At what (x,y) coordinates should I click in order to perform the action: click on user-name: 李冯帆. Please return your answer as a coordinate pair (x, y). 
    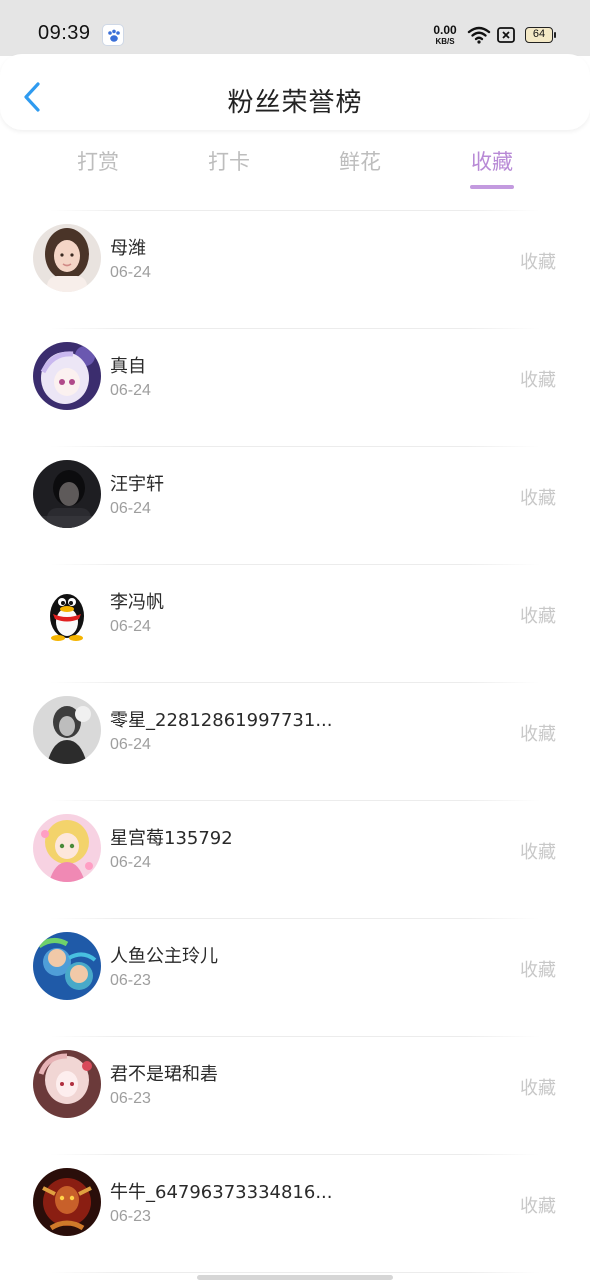
    Looking at the image, I should click on (137, 602).